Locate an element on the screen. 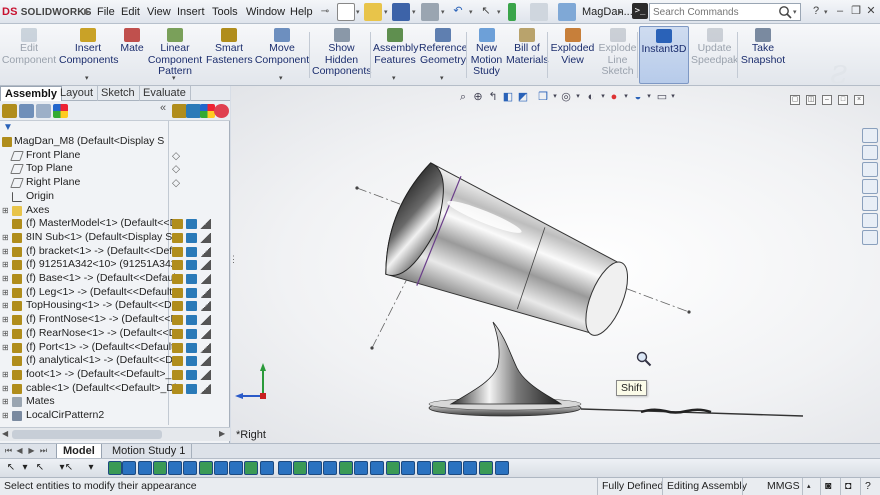 Image resolution: width=880 pixels, height=495 pixels. menu-file: File is located at coordinates (106, 12).